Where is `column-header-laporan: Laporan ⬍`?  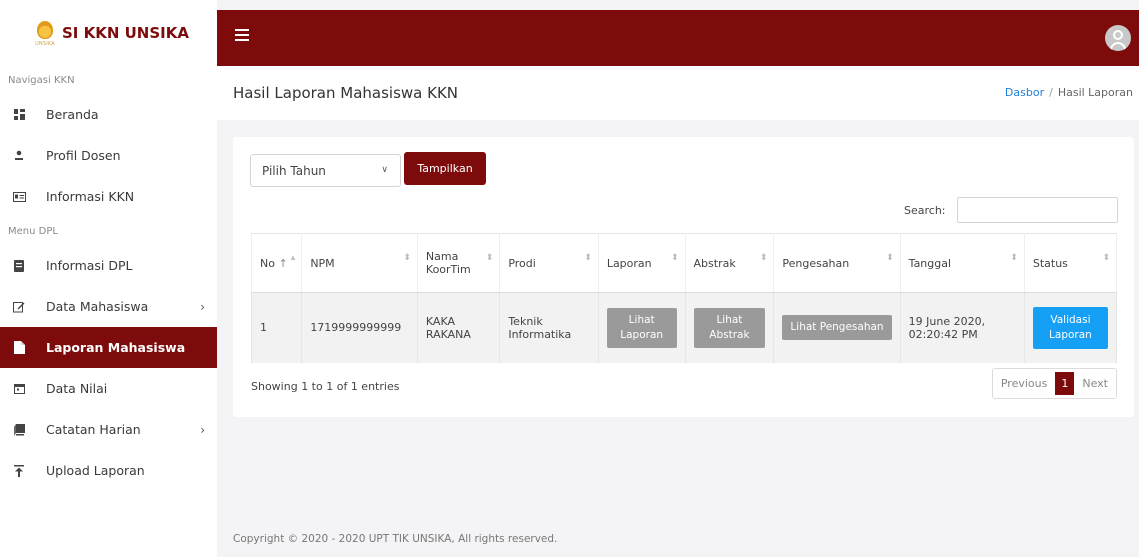
column-header-laporan: Laporan ⬍ is located at coordinates (642, 263).